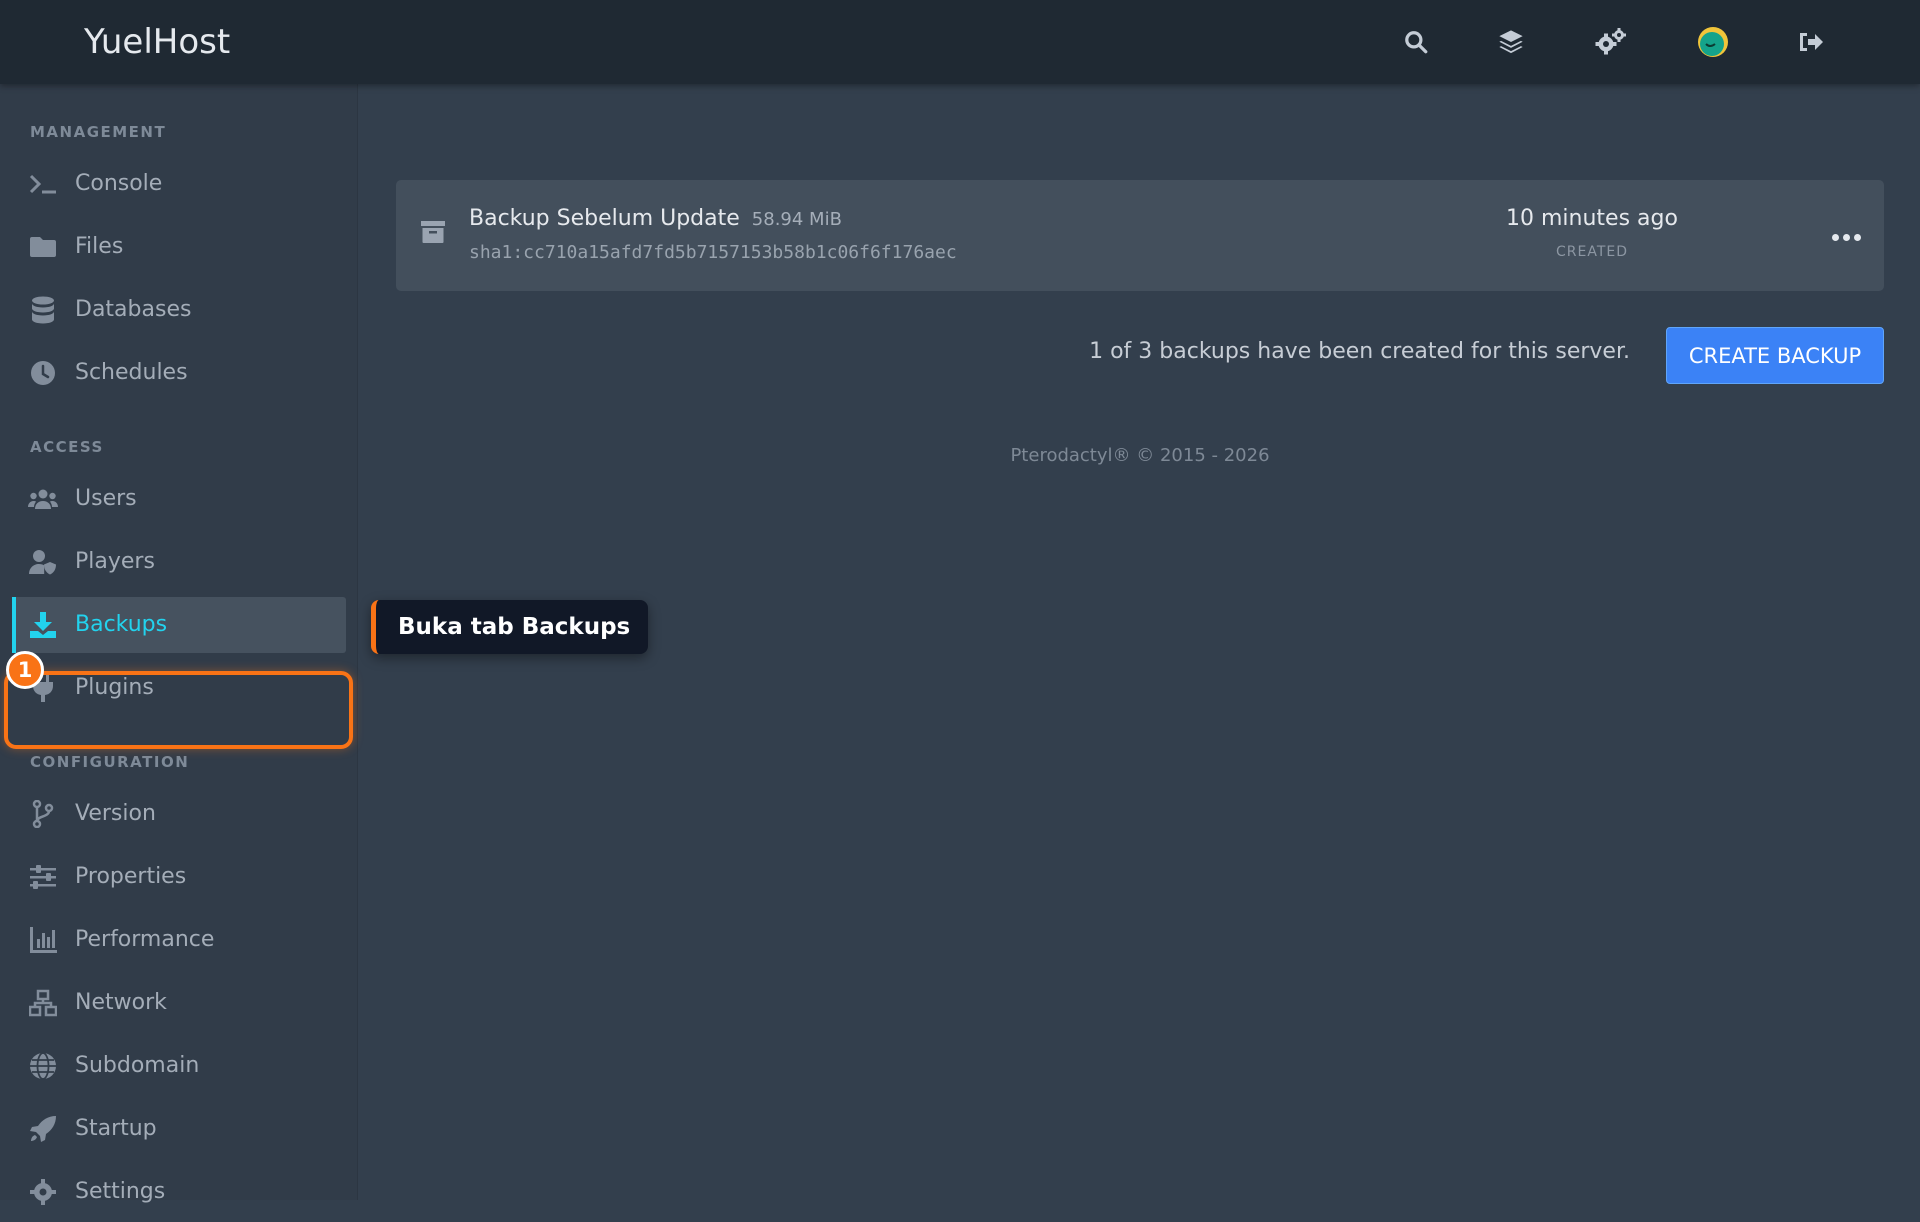  I want to click on footer-copyright: Pterodactyl® © 2015 - 2026, so click(1140, 455).